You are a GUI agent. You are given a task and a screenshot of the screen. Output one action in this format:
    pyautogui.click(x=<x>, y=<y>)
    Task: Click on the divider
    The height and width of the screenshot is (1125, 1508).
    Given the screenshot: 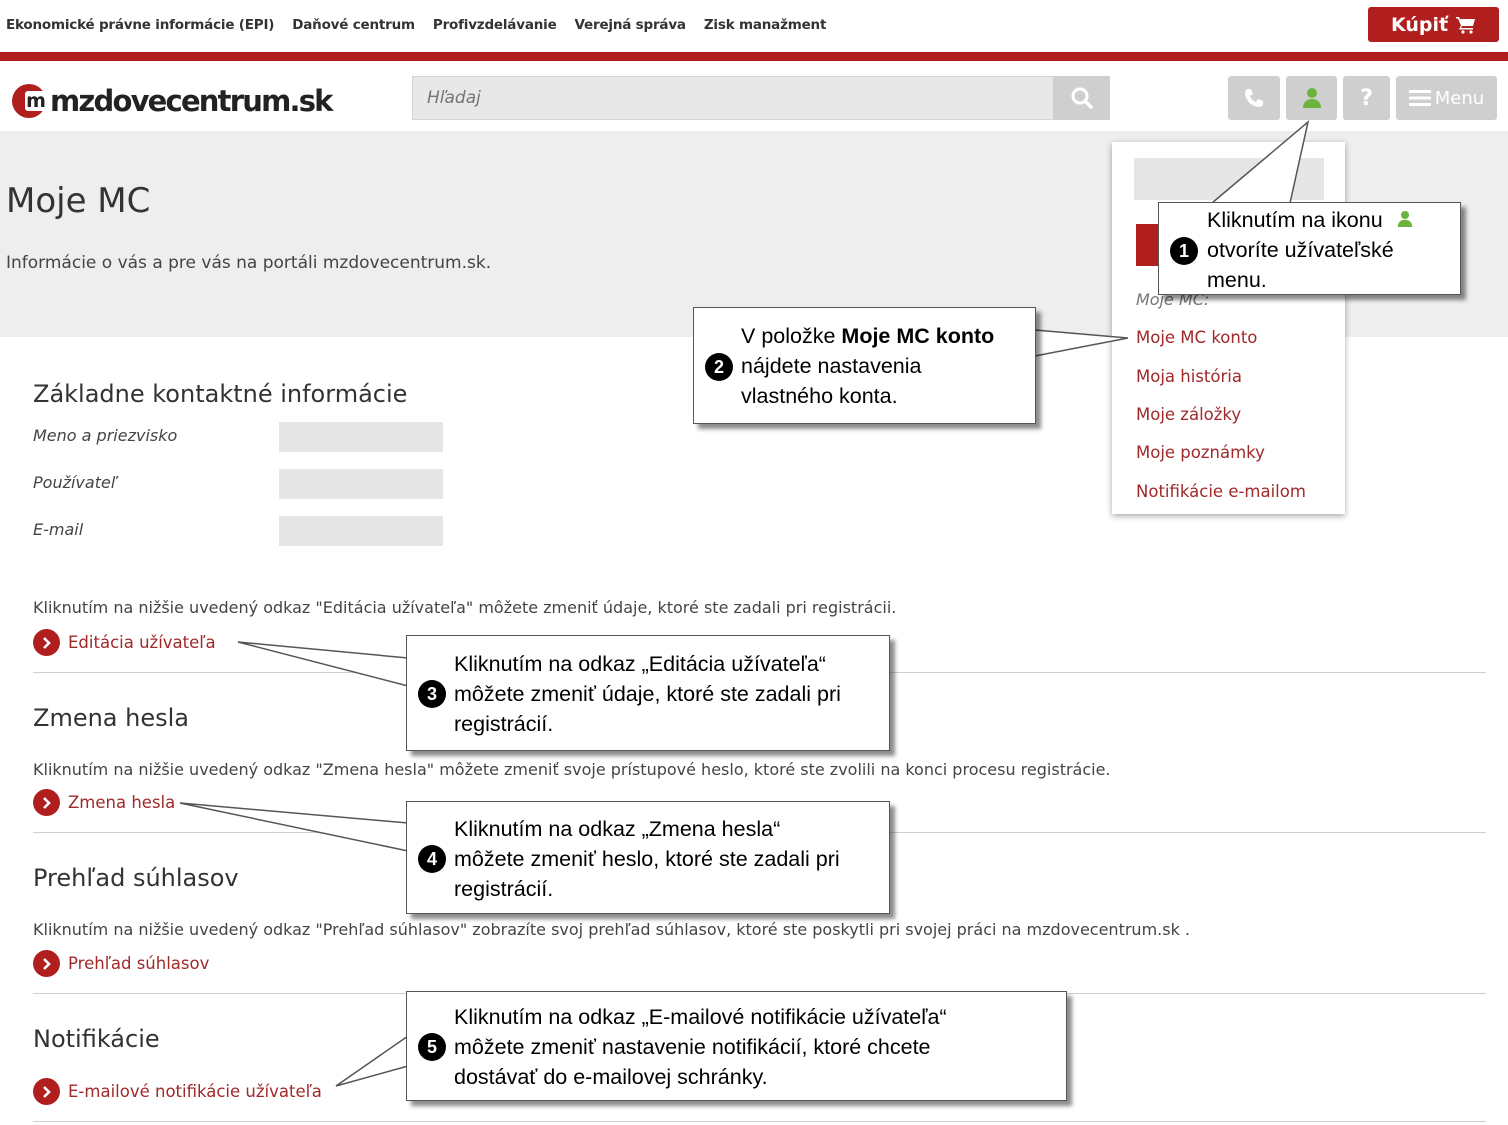 What is the action you would take?
    pyautogui.click(x=759, y=1121)
    